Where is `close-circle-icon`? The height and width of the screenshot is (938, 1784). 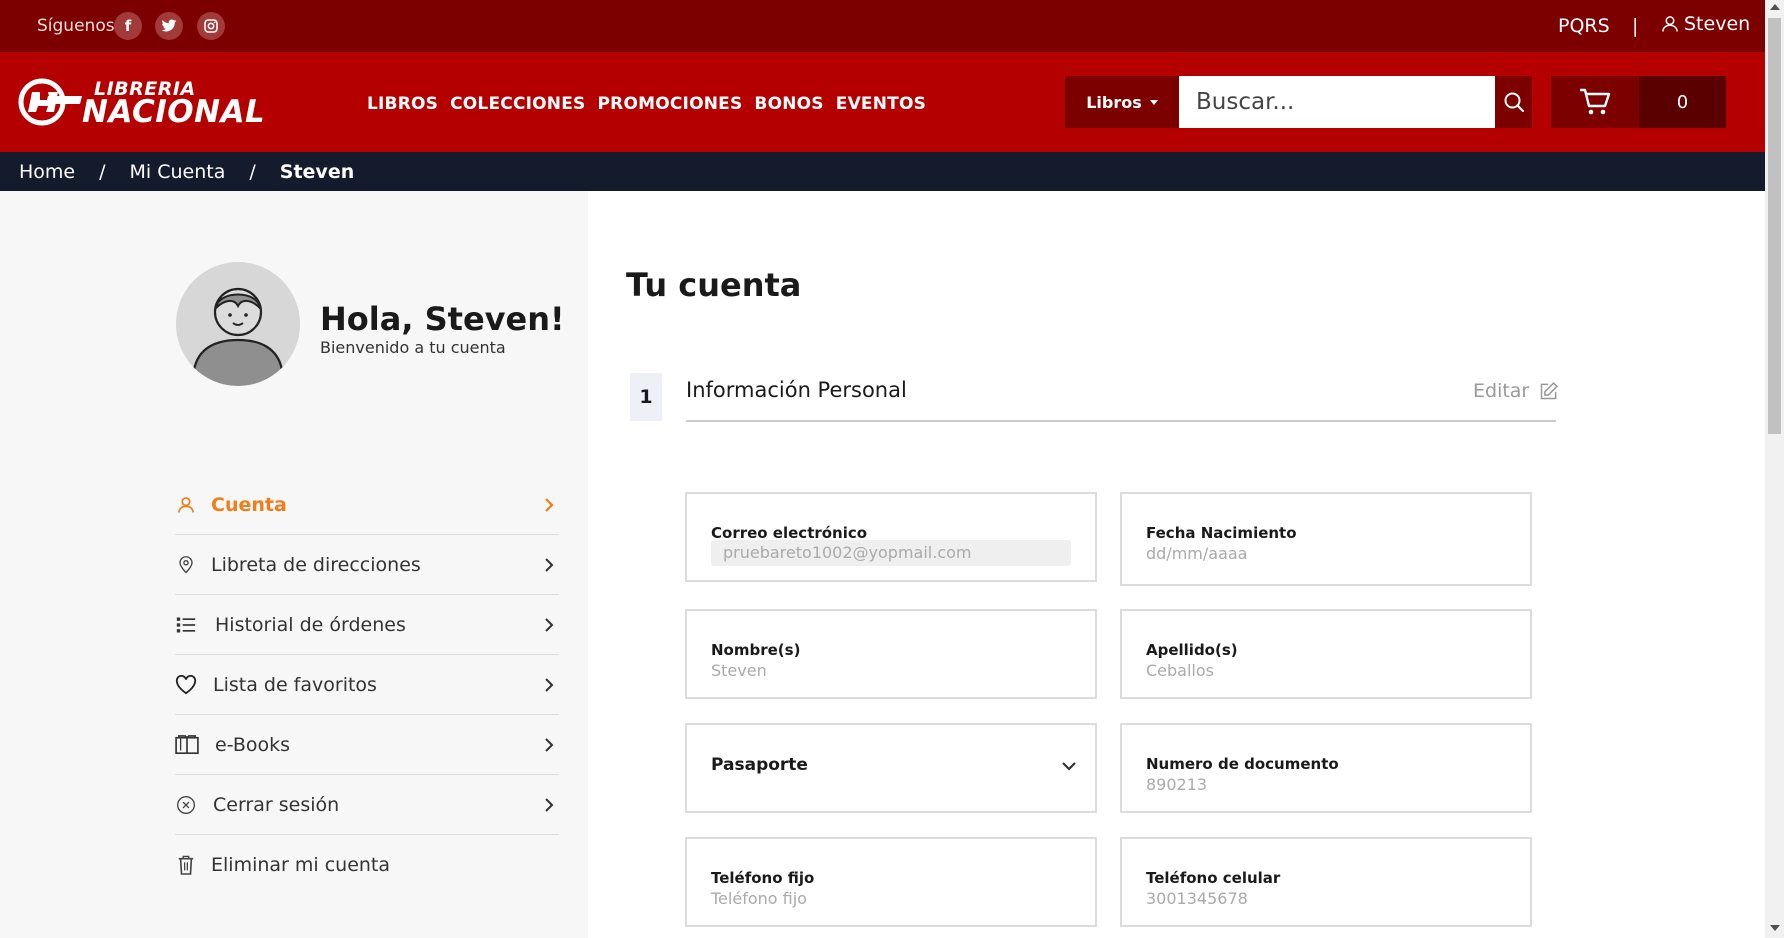
close-circle-icon is located at coordinates (186, 805).